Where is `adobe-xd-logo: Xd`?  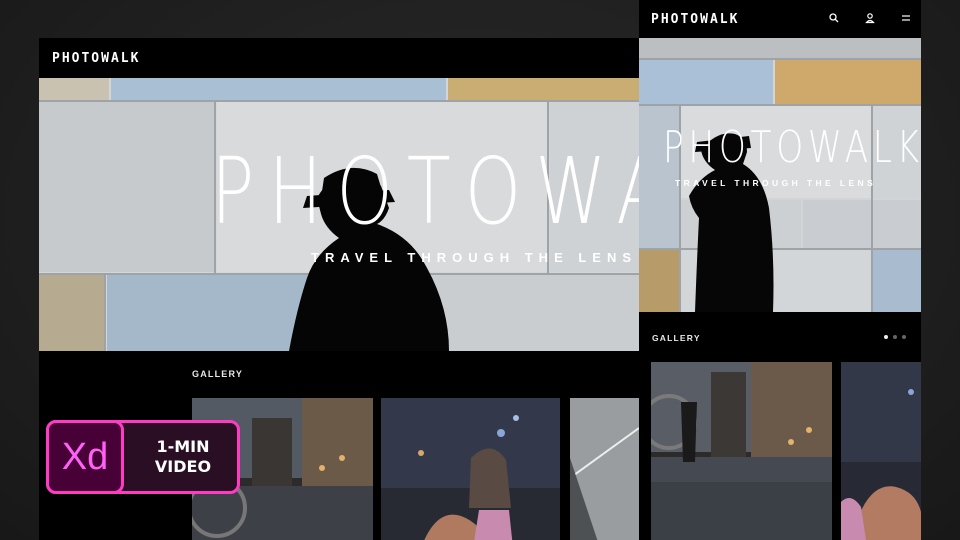
adobe-xd-logo: Xd is located at coordinates (85, 457).